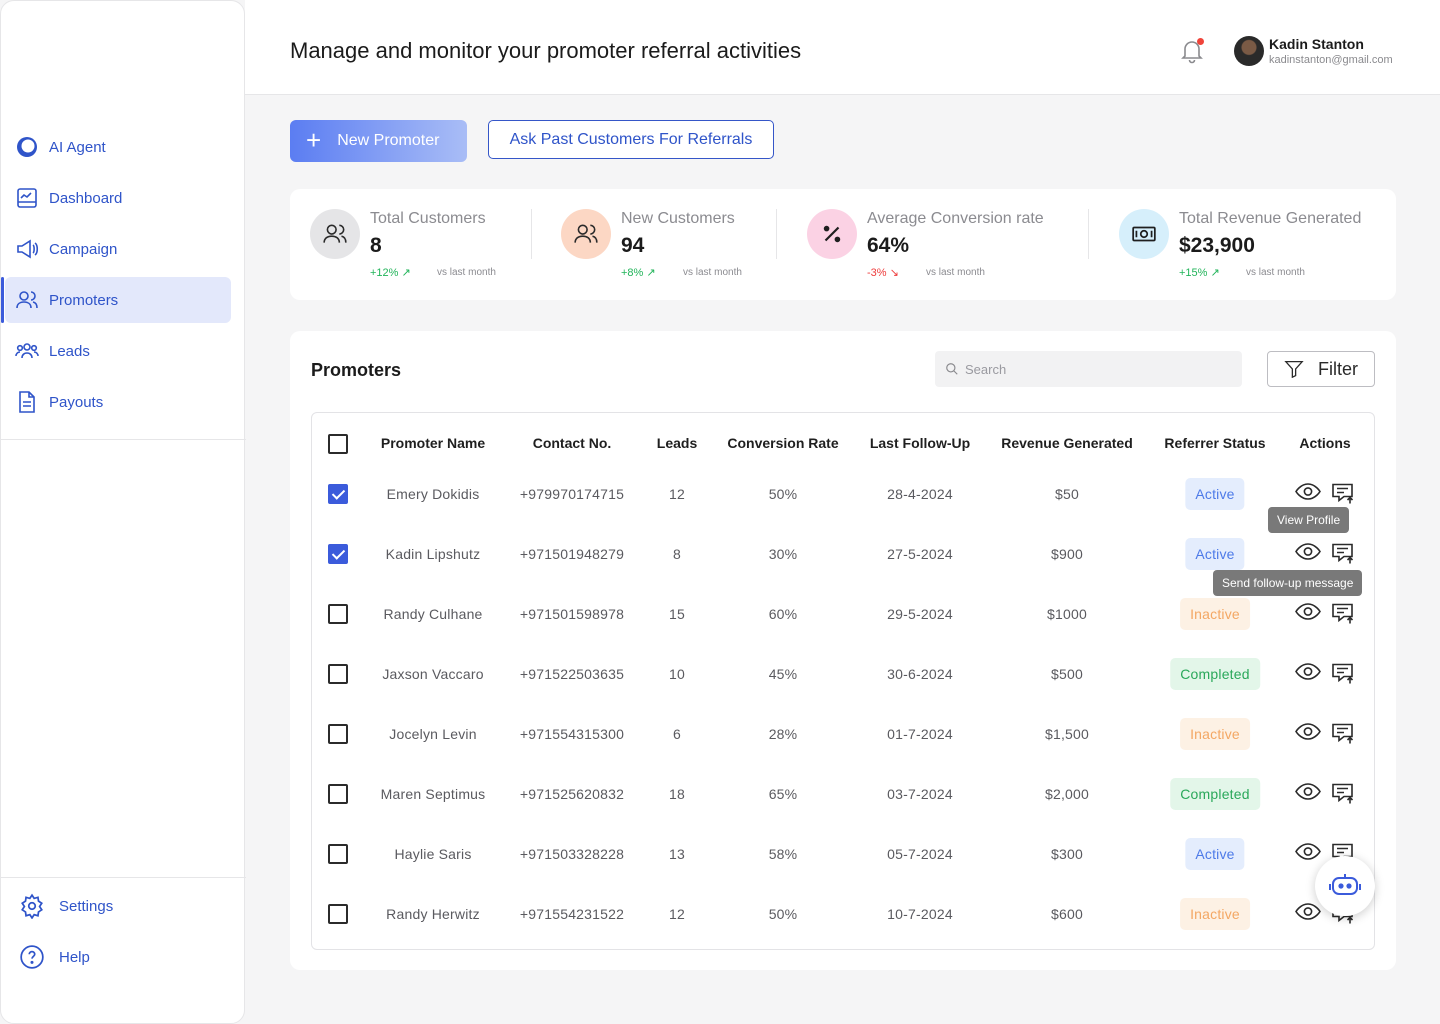  What do you see at coordinates (54, 957) in the screenshot?
I see `help-link: Help` at bounding box center [54, 957].